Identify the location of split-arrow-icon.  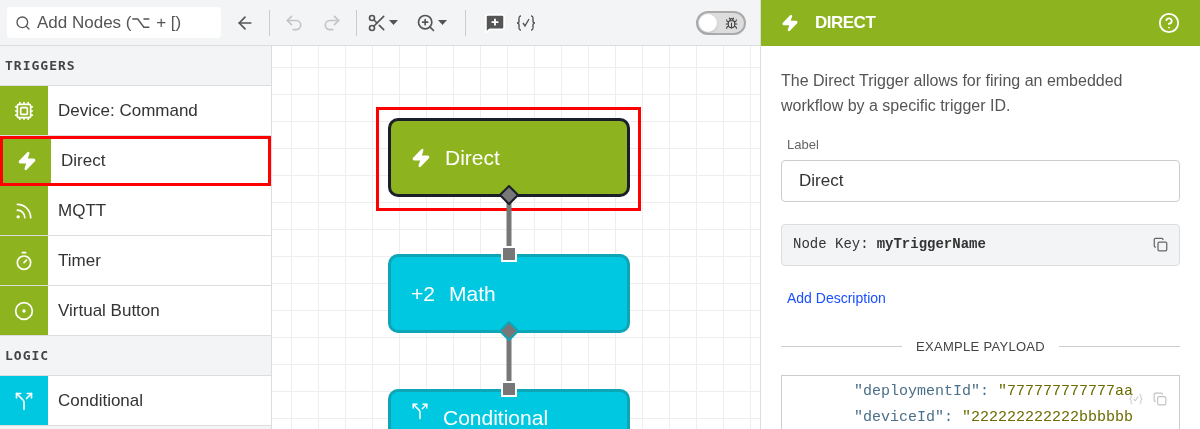
(420, 411).